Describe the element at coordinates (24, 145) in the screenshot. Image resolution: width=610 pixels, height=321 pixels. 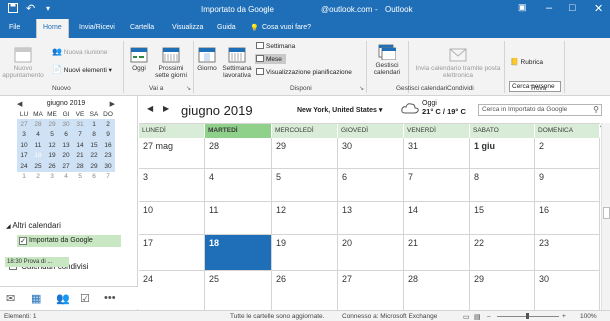
I see `mini-day: 10` at that location.